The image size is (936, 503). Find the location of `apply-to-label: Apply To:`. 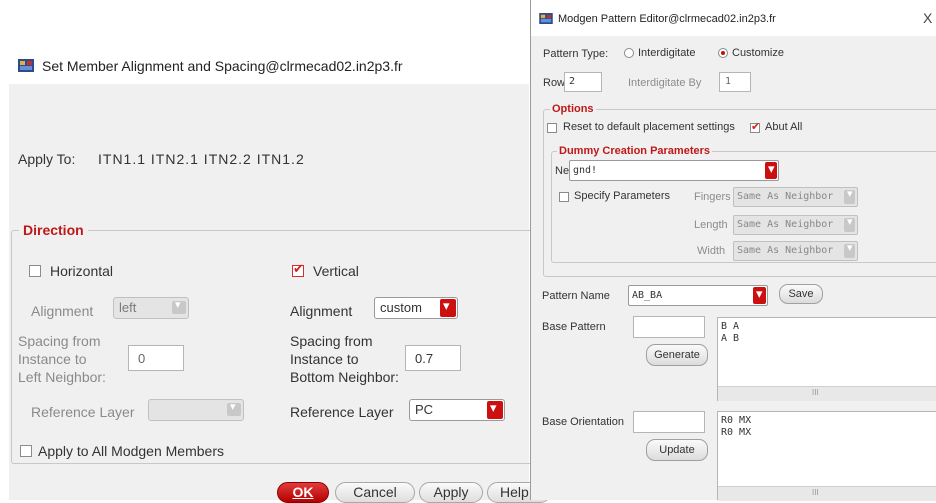

apply-to-label: Apply To: is located at coordinates (47, 159).